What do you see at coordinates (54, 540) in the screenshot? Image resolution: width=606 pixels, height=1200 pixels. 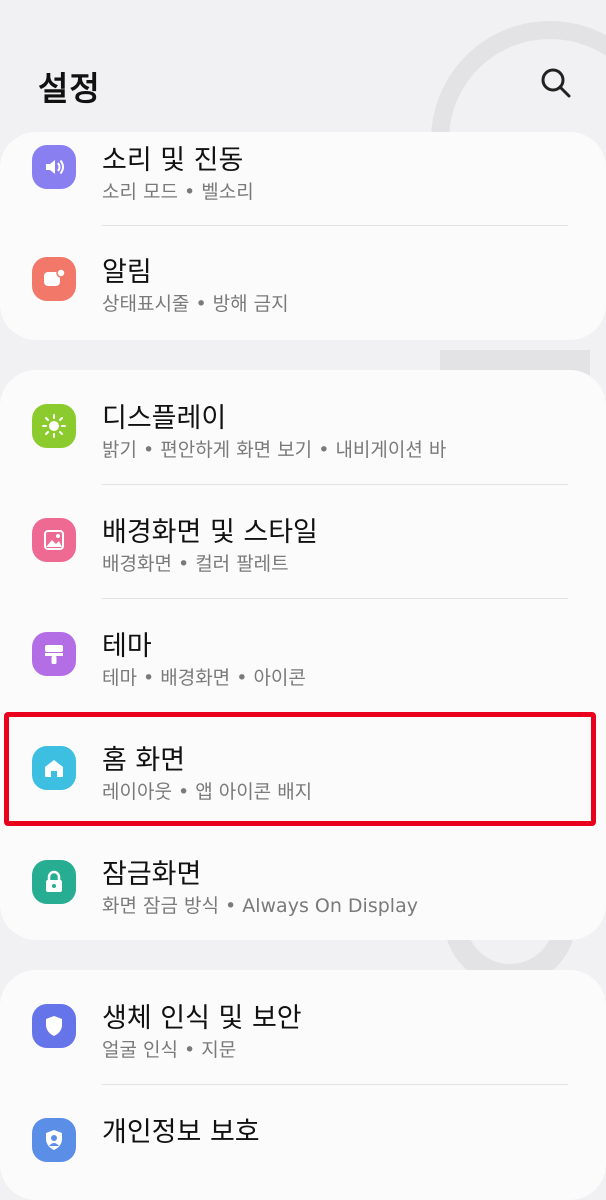 I see `image-icon` at bounding box center [54, 540].